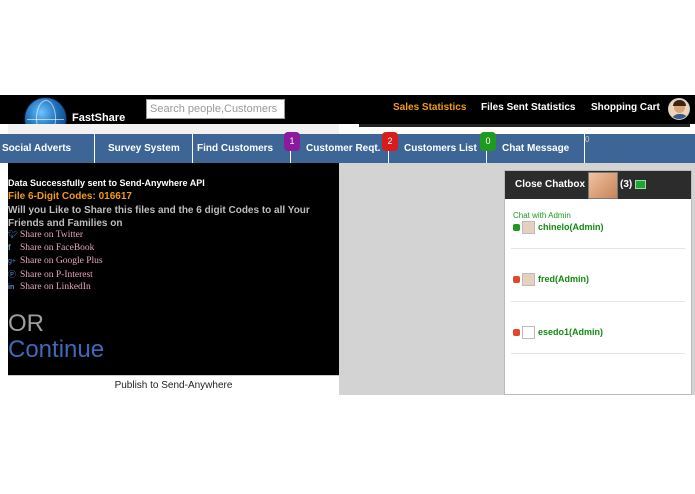  I want to click on publish-button: Publish to Send-Anywhere, so click(173, 385).